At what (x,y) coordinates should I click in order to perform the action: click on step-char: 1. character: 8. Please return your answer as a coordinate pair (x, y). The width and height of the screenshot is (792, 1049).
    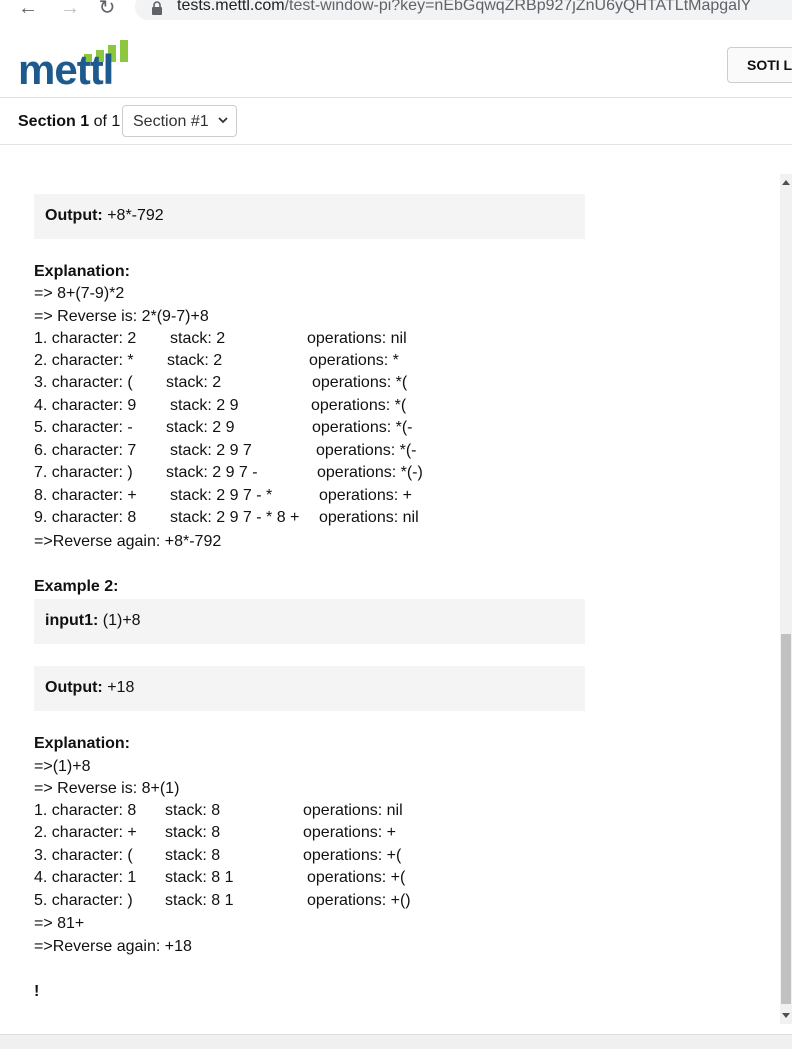
    Looking at the image, I should click on (85, 810).